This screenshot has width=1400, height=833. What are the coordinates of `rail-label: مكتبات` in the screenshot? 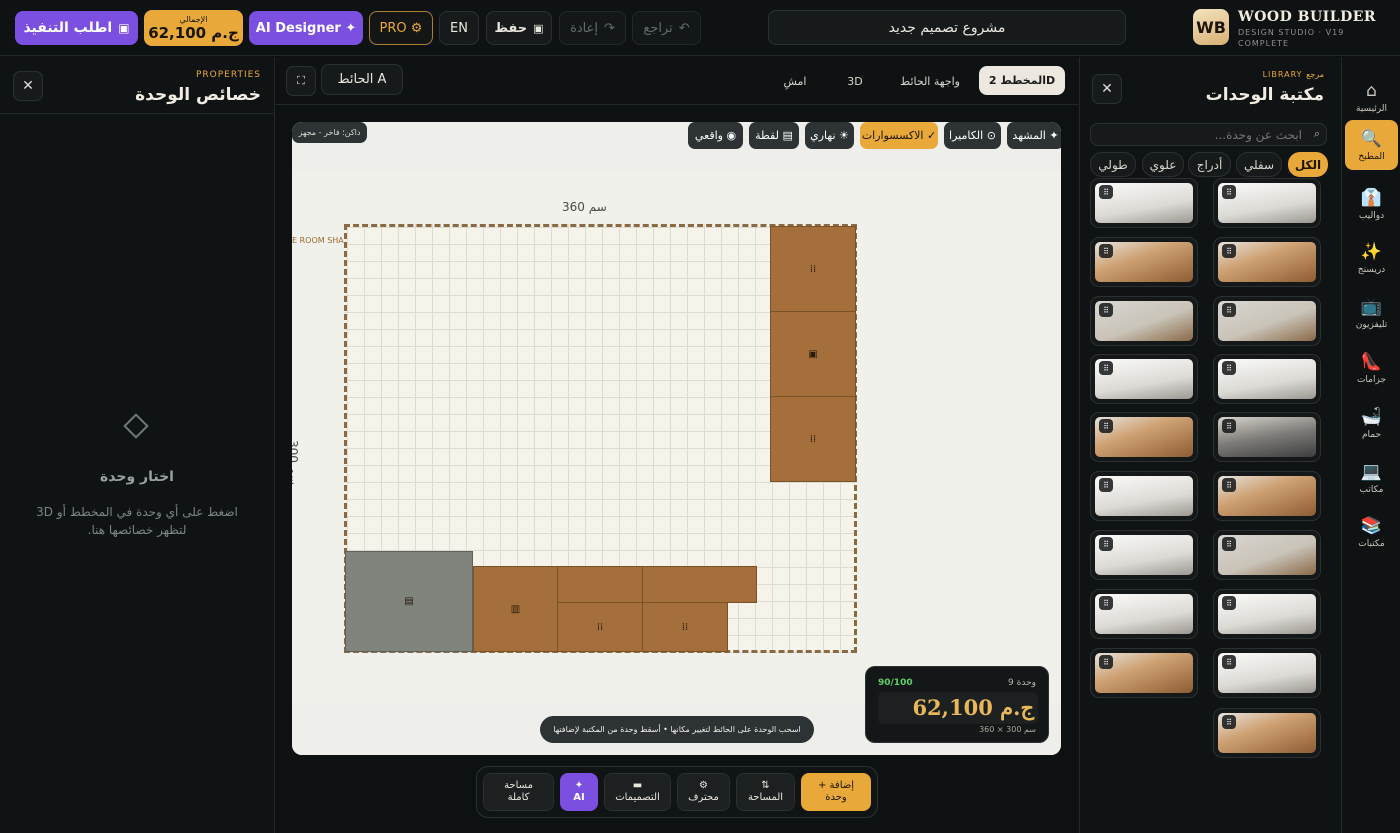 It's located at (1371, 543).